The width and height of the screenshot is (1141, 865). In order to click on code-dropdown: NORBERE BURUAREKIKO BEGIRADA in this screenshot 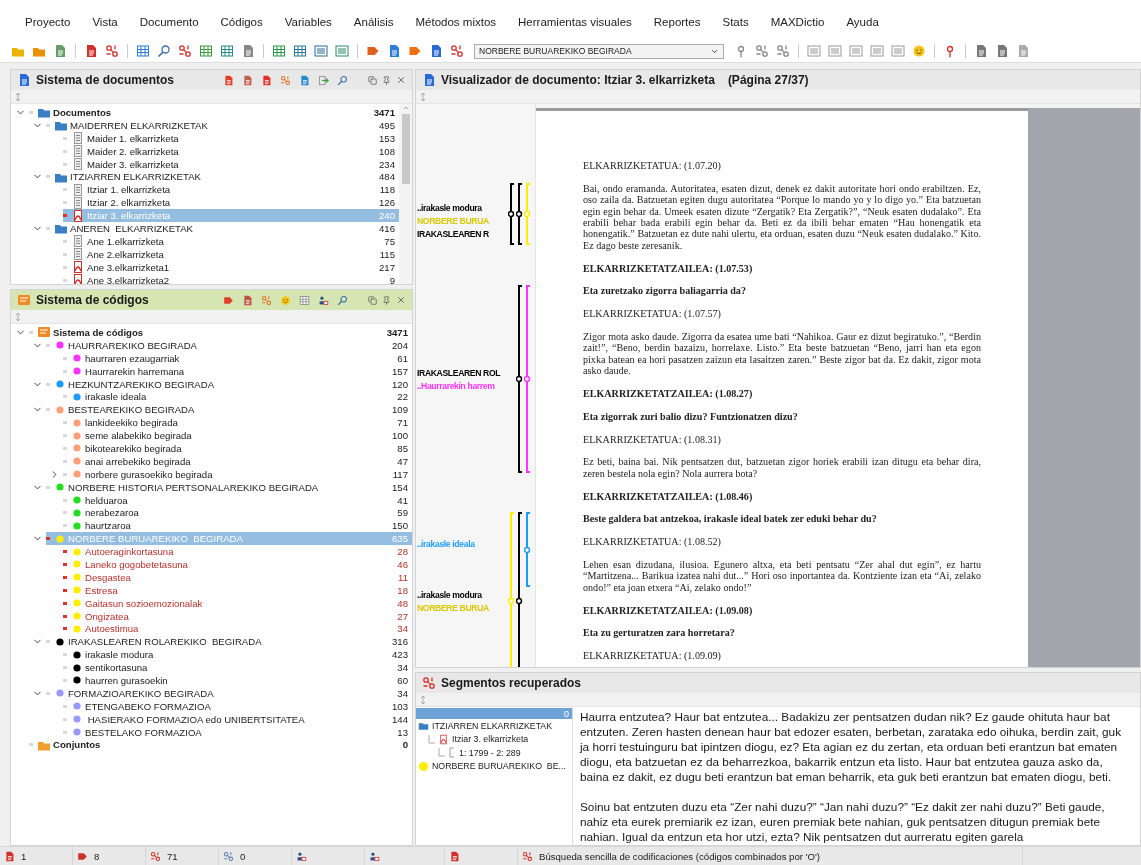, I will do `click(599, 51)`.